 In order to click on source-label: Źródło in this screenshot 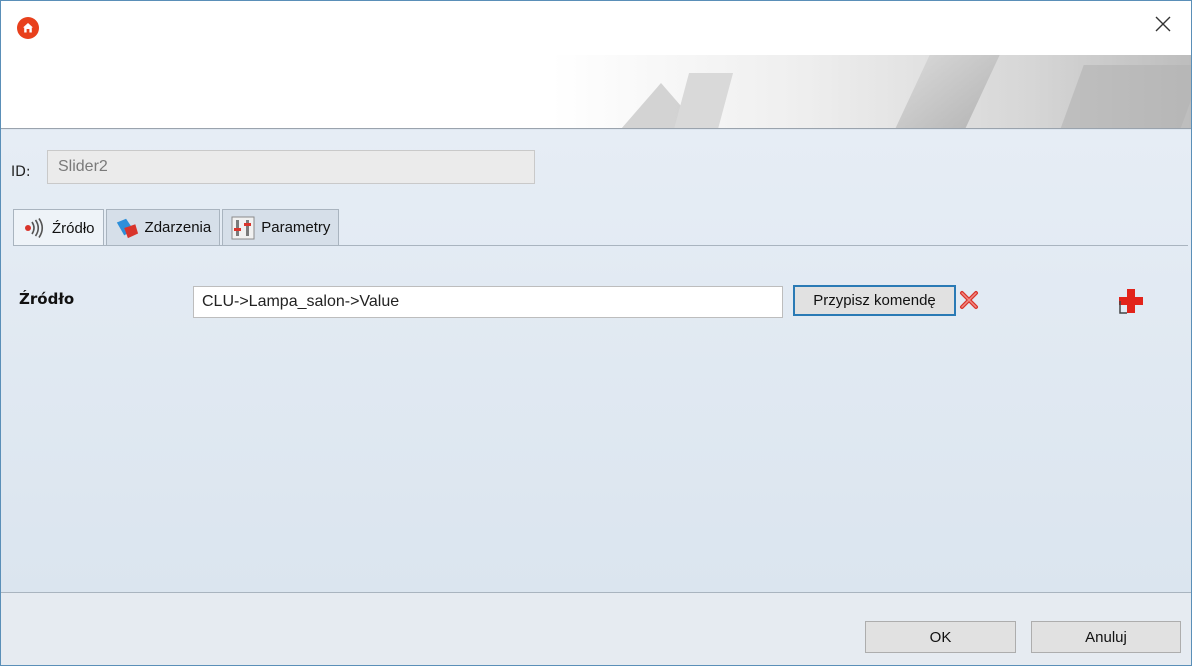, I will do `click(47, 299)`.